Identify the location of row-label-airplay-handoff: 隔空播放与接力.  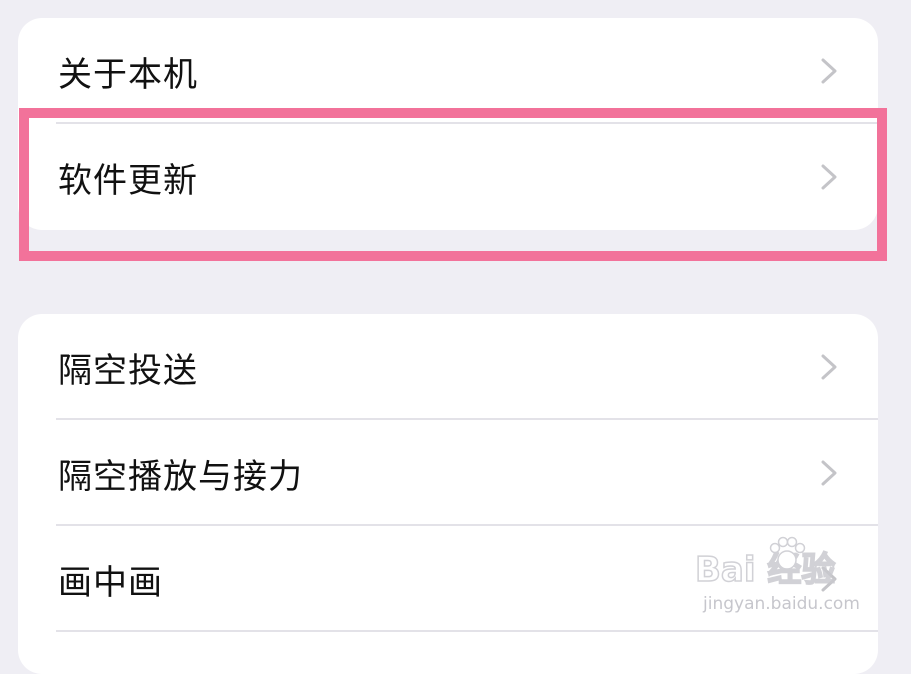
(180, 476).